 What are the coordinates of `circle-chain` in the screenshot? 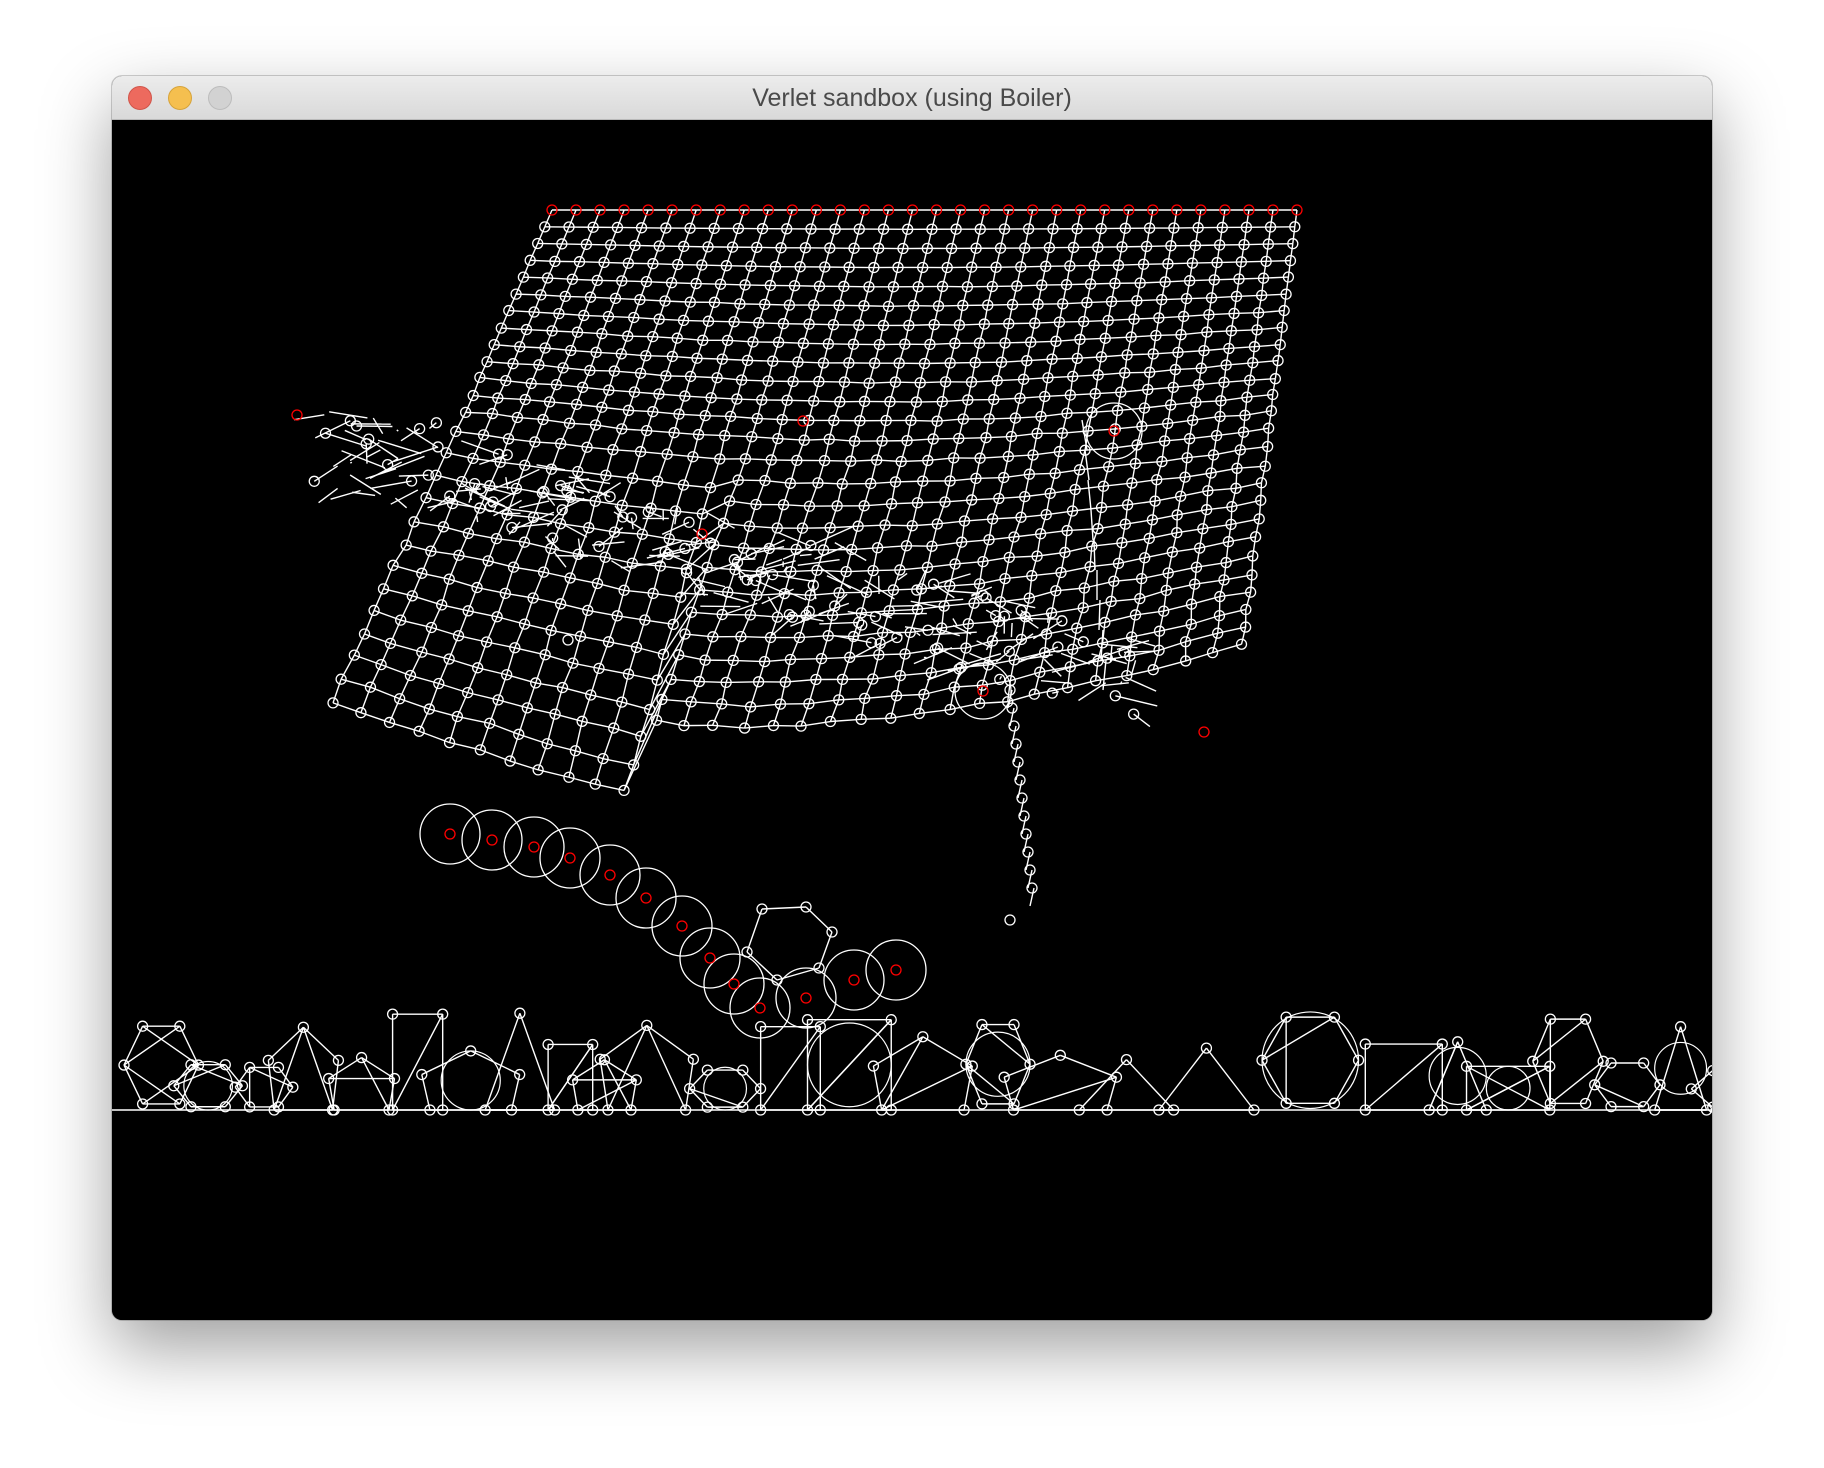 It's located at (673, 921).